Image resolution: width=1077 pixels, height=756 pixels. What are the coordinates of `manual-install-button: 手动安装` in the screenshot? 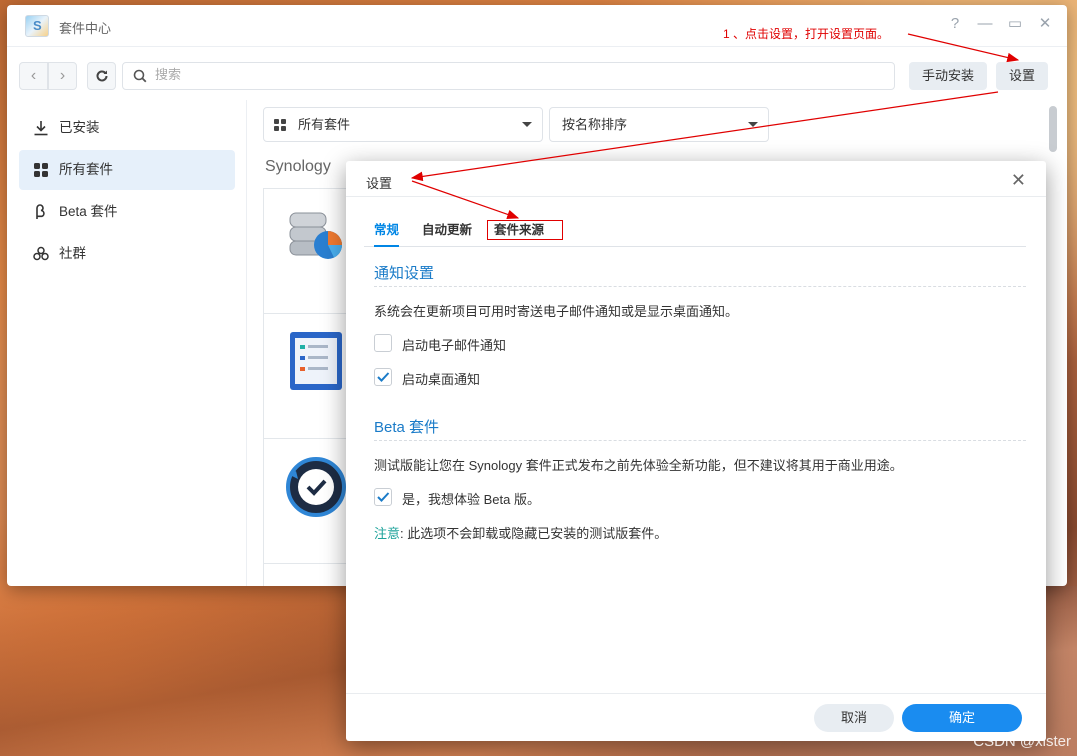 It's located at (948, 76).